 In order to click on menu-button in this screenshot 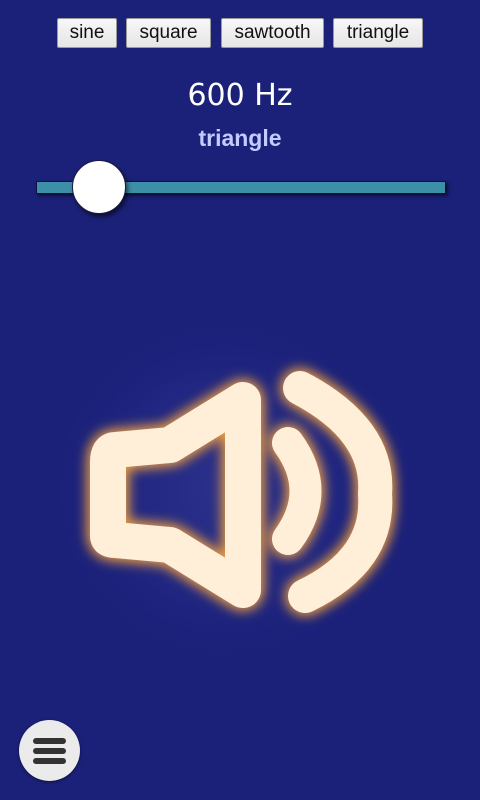, I will do `click(49, 750)`.